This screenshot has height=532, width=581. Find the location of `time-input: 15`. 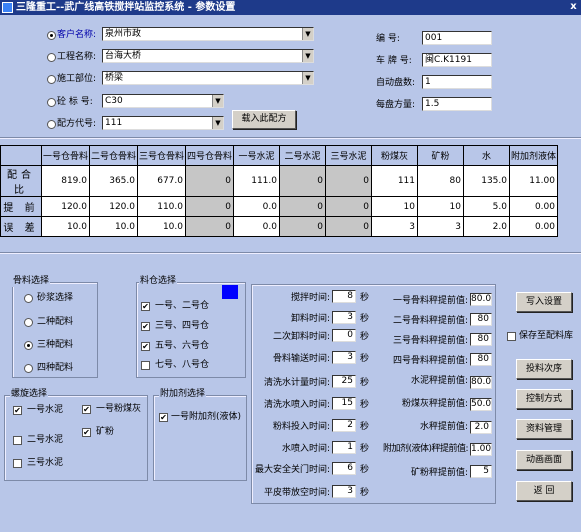

time-input: 15 is located at coordinates (344, 403).